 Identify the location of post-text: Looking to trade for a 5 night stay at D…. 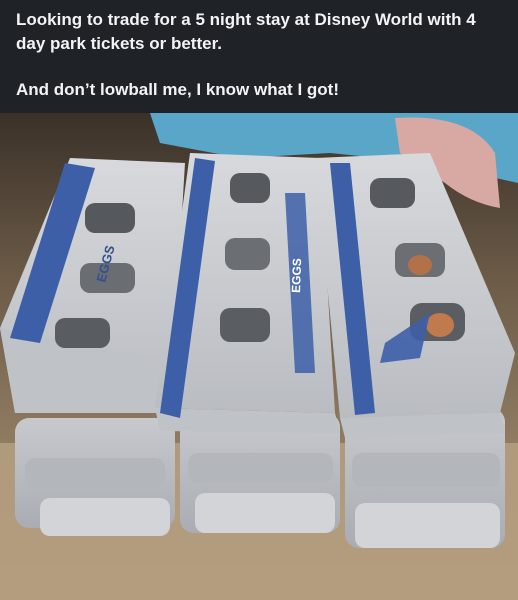
(261, 55).